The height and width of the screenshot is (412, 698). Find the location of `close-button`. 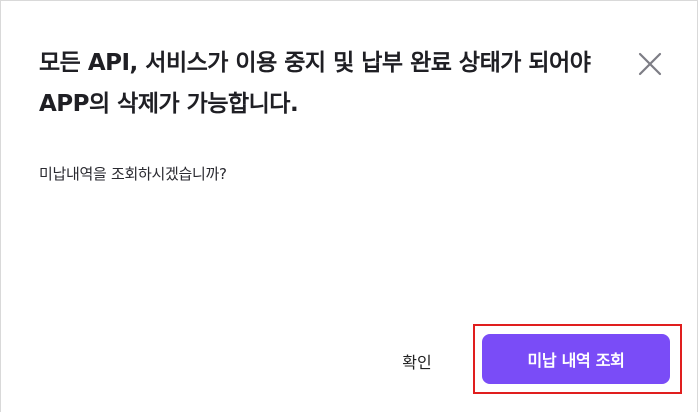

close-button is located at coordinates (650, 64).